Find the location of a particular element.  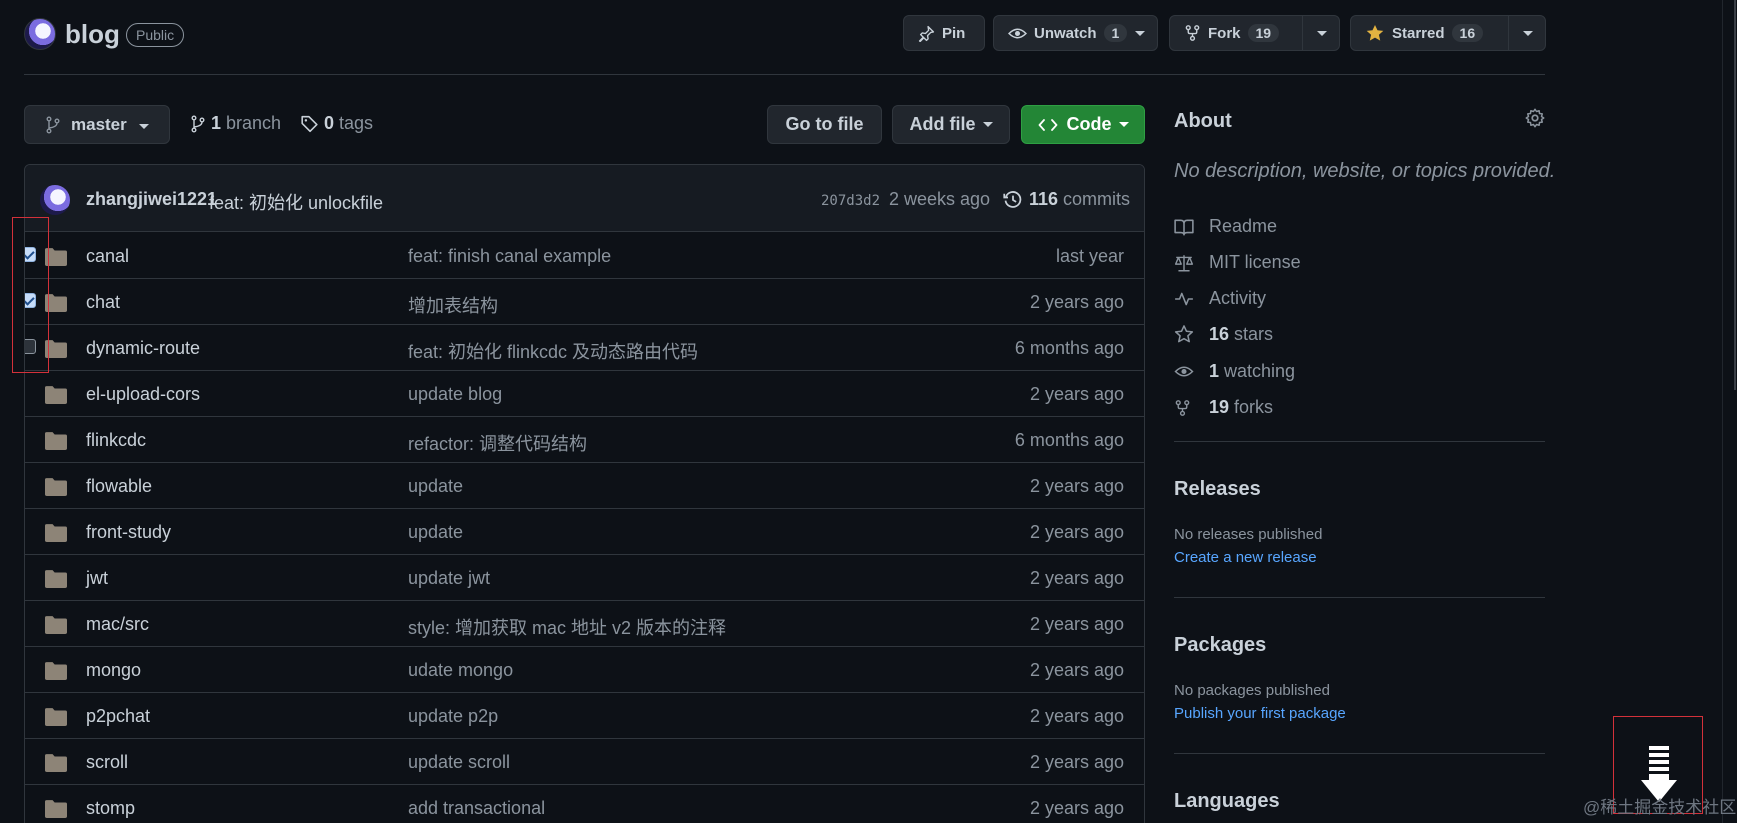

starred-button: Starred 16 is located at coordinates (1448, 33).